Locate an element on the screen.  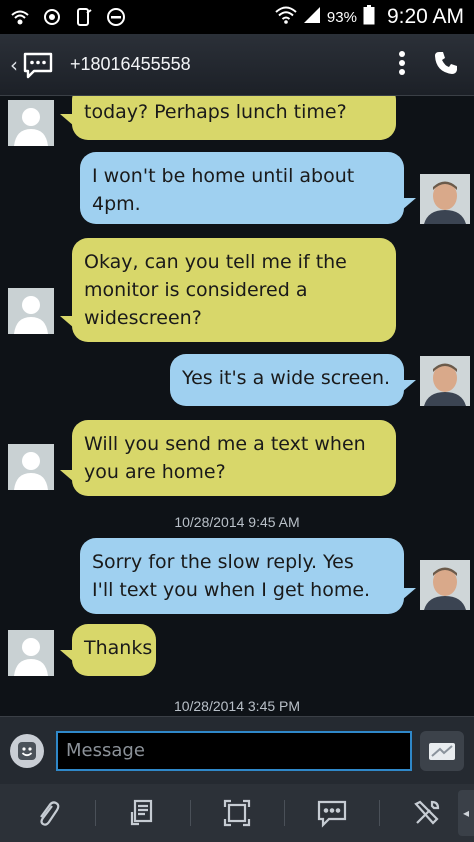
status-notification-icons is located at coordinates (68, 17).